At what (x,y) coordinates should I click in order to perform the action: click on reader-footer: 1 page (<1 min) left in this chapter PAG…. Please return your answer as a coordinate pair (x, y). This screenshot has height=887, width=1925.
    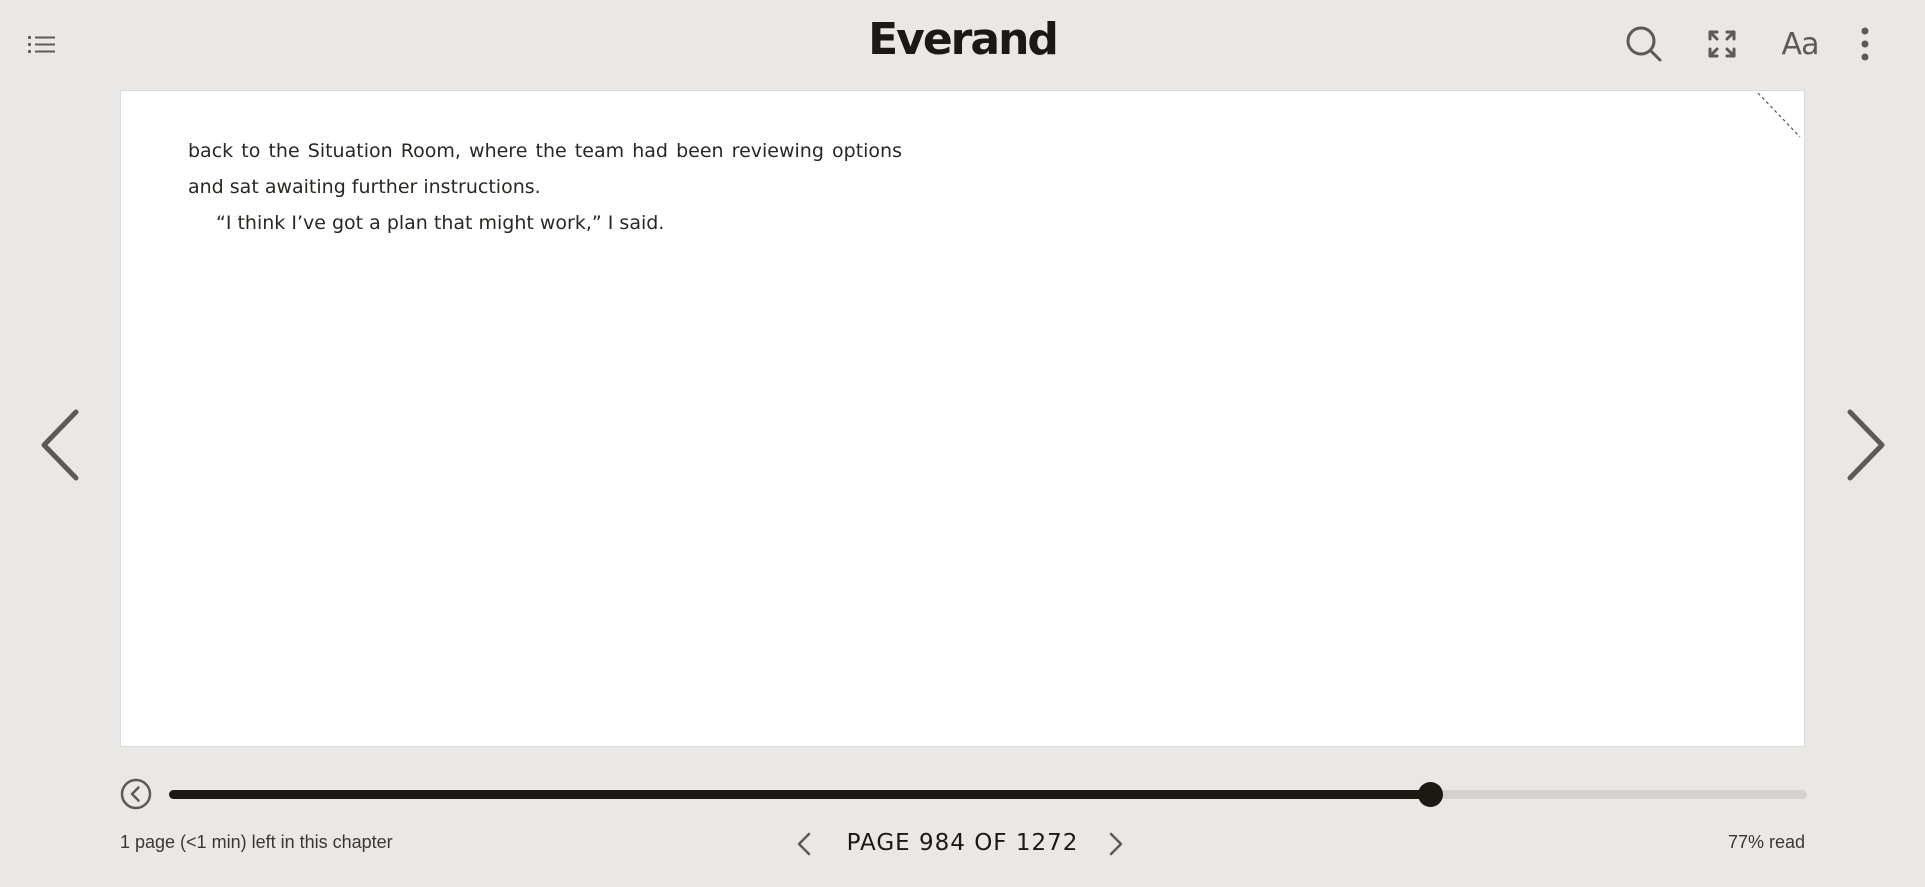
    Looking at the image, I should click on (962, 845).